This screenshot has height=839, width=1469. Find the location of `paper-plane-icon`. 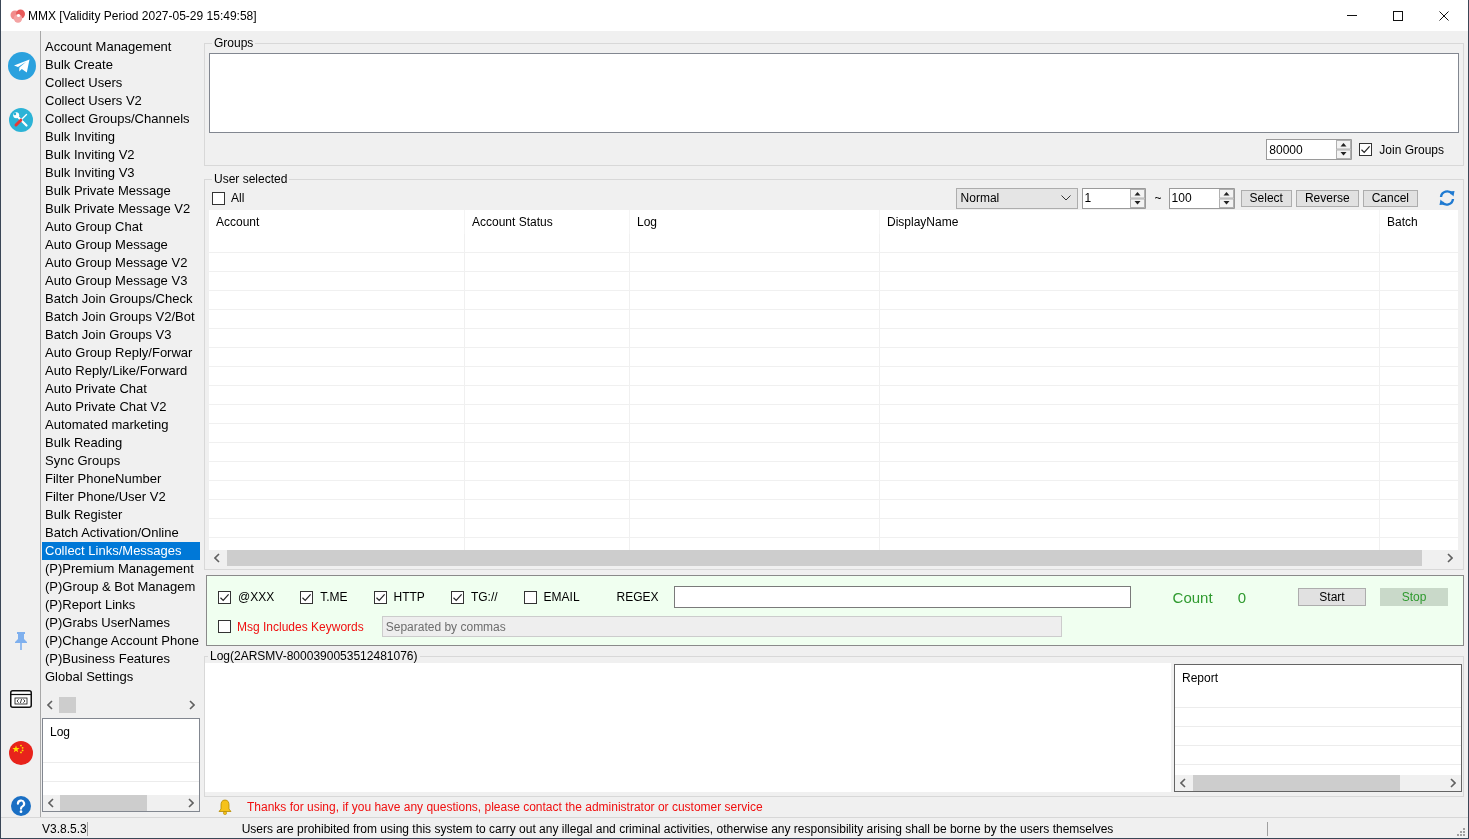

paper-plane-icon is located at coordinates (21, 66).